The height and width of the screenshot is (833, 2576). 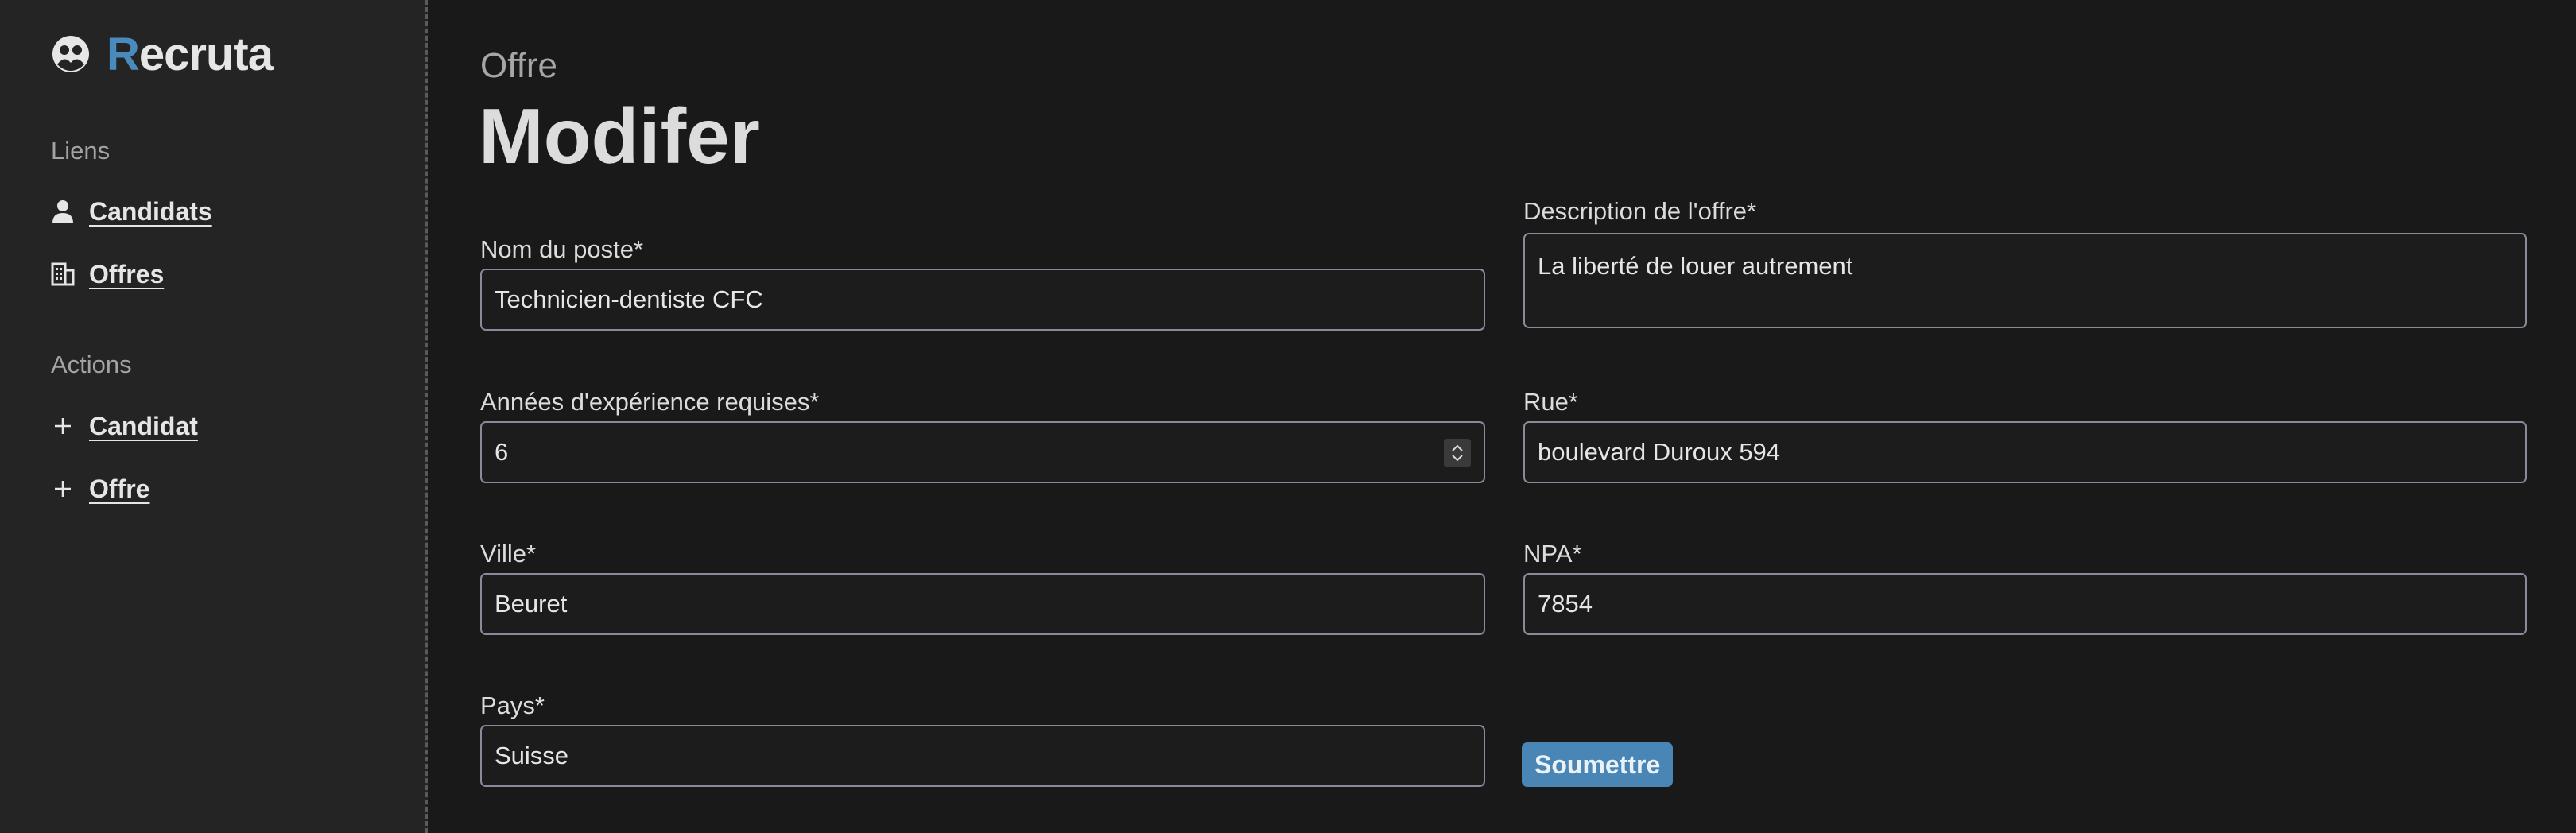 What do you see at coordinates (519, 65) in the screenshot?
I see `breadcrumb: Offre` at bounding box center [519, 65].